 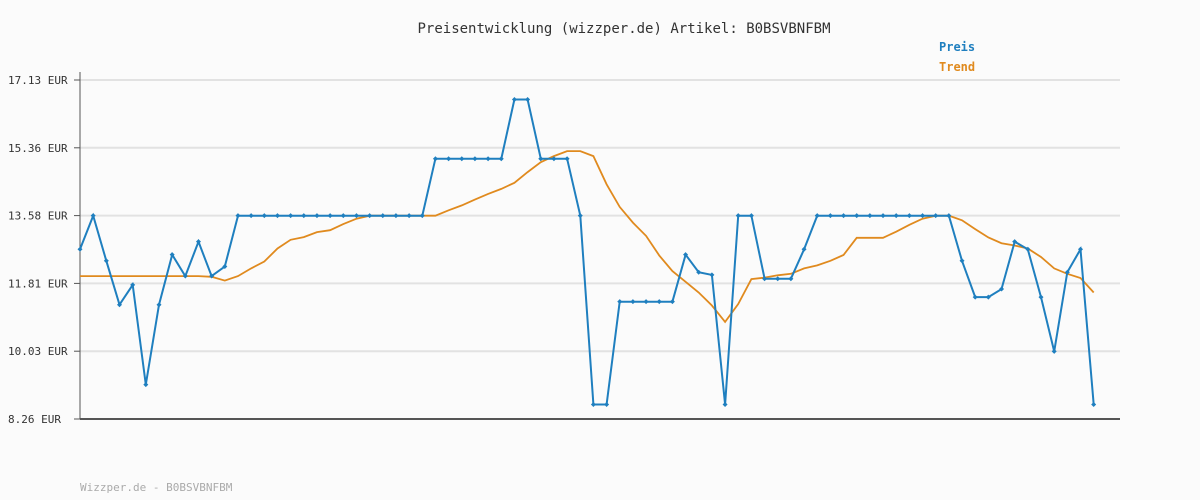 I want to click on y-tick-label: 11.81 EUR, so click(x=38, y=283).